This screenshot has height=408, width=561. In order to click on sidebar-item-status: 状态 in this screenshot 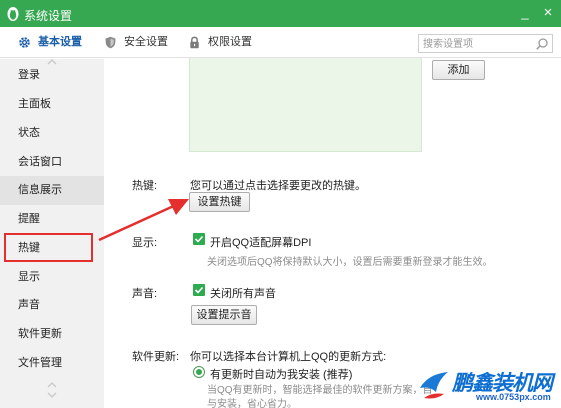, I will do `click(52, 133)`.